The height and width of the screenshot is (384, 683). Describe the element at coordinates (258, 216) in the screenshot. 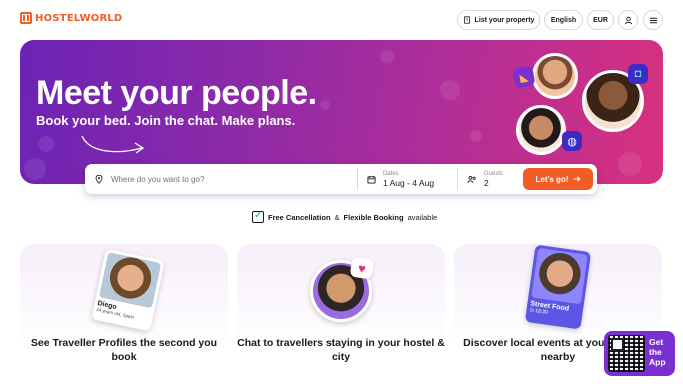

I see `calendar-check-icon` at that location.